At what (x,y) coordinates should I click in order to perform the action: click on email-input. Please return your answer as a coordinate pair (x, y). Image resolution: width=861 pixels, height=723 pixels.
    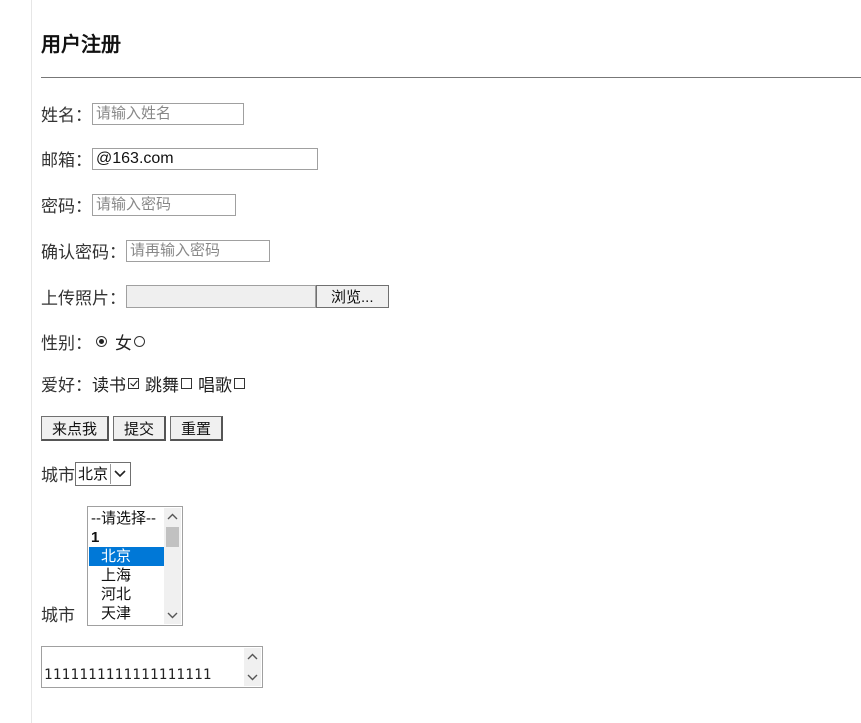
    Looking at the image, I should click on (205, 158).